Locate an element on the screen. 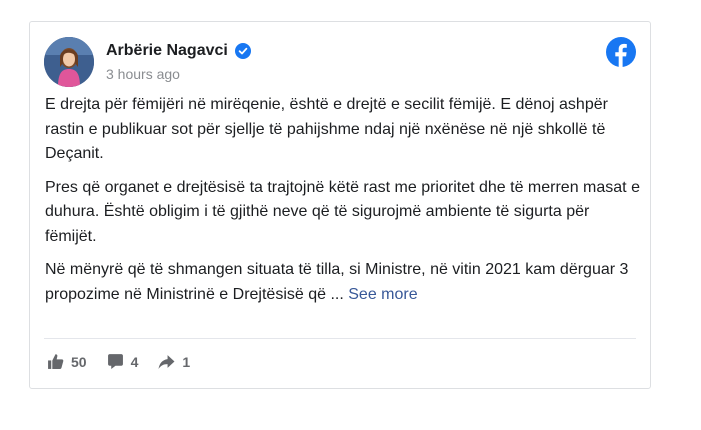 The image size is (701, 430). post-actions: 50 4 1 is located at coordinates (128, 361).